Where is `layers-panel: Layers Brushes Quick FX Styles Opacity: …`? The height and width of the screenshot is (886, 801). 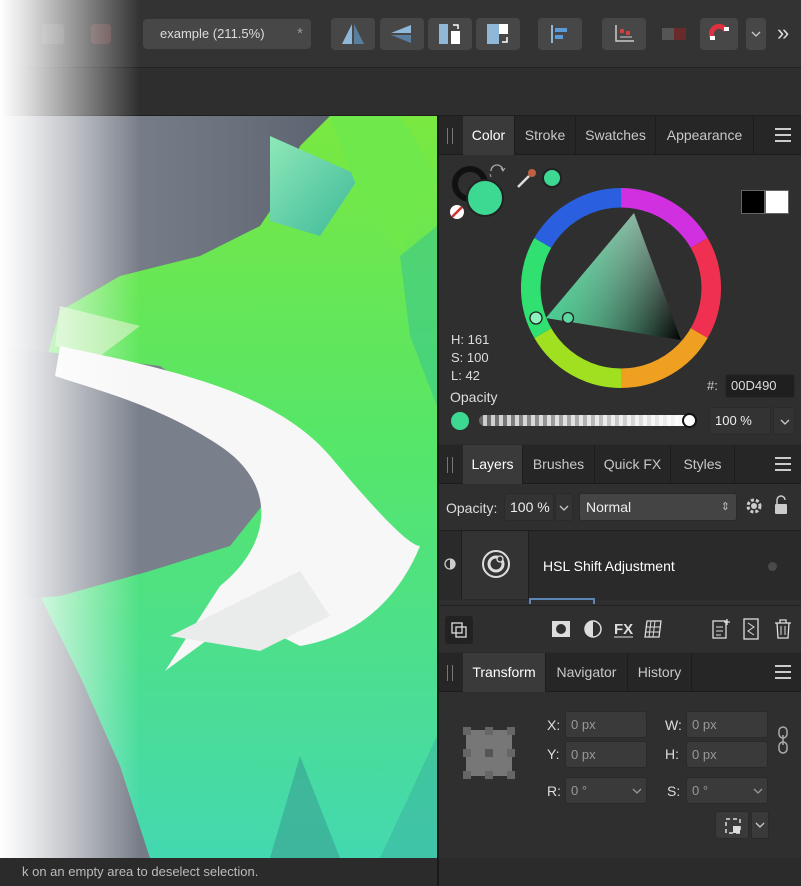
layers-panel: Layers Brushes Quick FX Styles Opacity: … is located at coordinates (620, 548).